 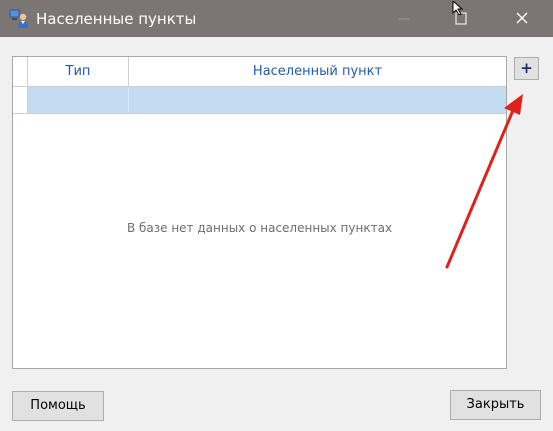 I want to click on grid-header: Тип Населенный пункт, so click(x=259, y=72).